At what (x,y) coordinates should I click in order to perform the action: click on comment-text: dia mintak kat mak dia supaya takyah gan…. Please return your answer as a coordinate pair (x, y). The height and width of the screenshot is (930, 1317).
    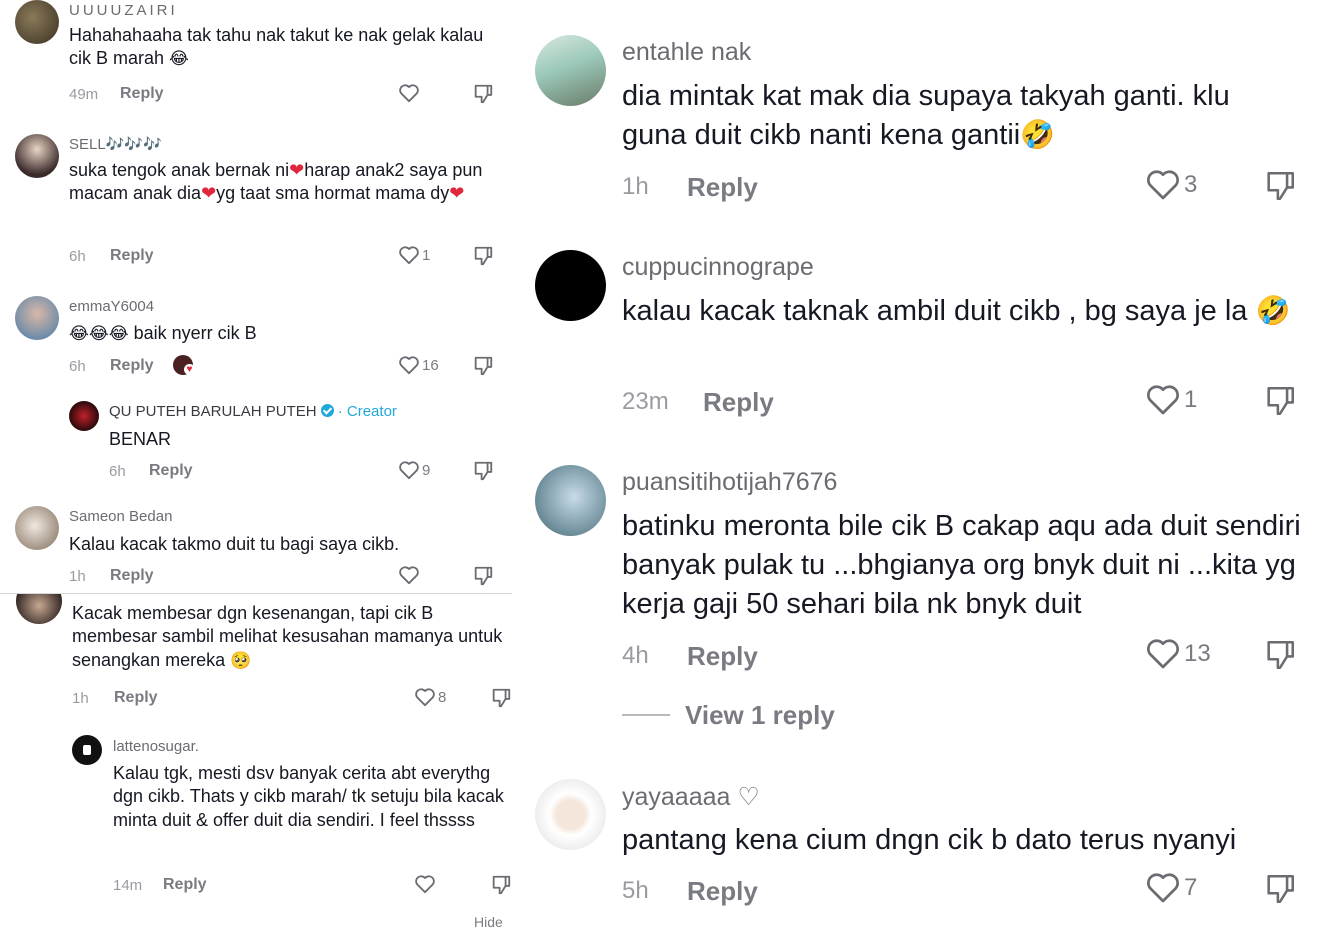
    Looking at the image, I should click on (926, 116).